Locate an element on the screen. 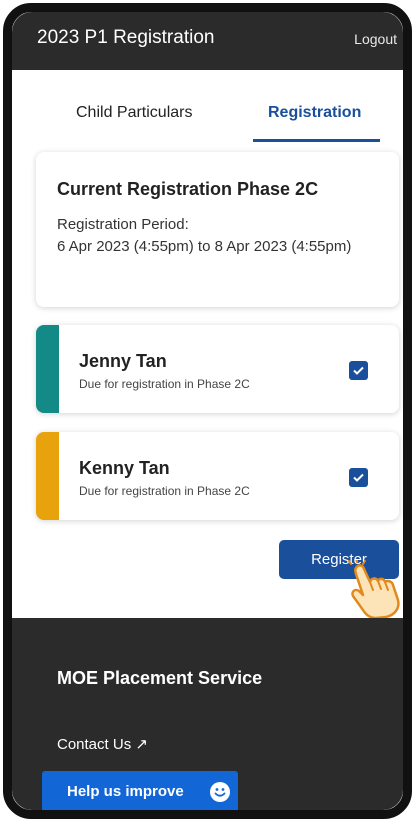 The width and height of the screenshot is (415, 822). child-name: Jenny Tan is located at coordinates (123, 361).